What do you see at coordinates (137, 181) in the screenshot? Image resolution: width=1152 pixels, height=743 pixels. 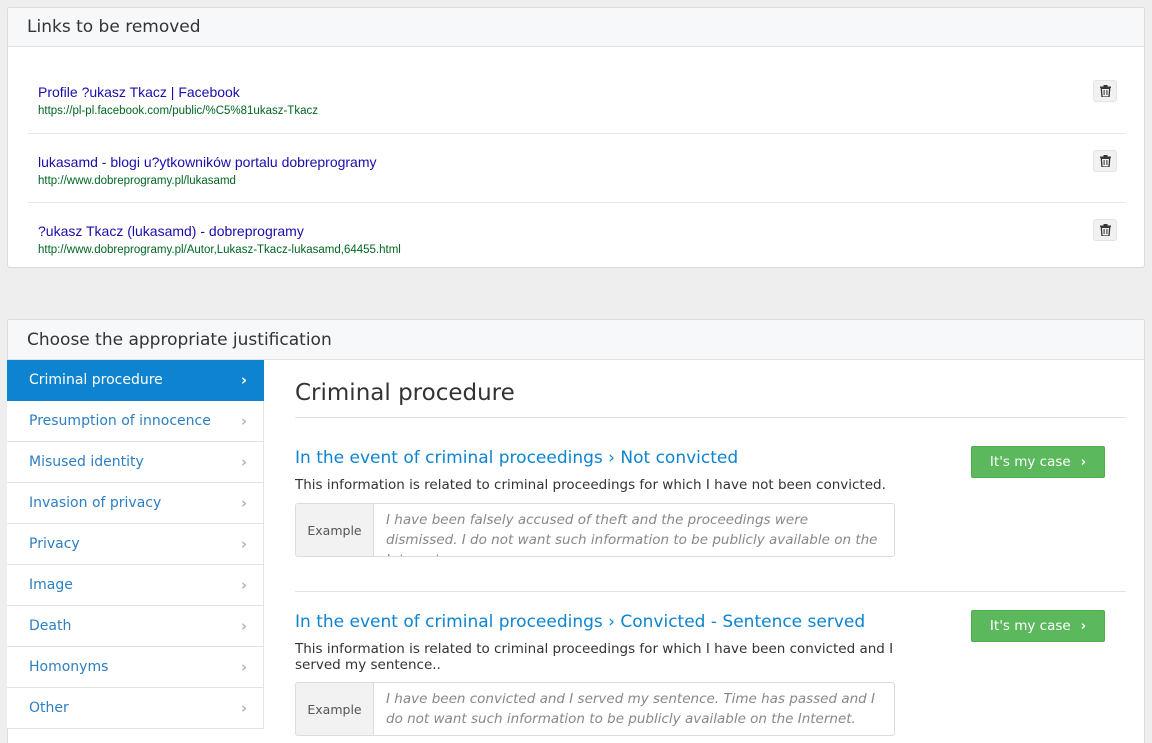 I see `link-url: http://www.dobreprogramy.pl/lukasamd` at bounding box center [137, 181].